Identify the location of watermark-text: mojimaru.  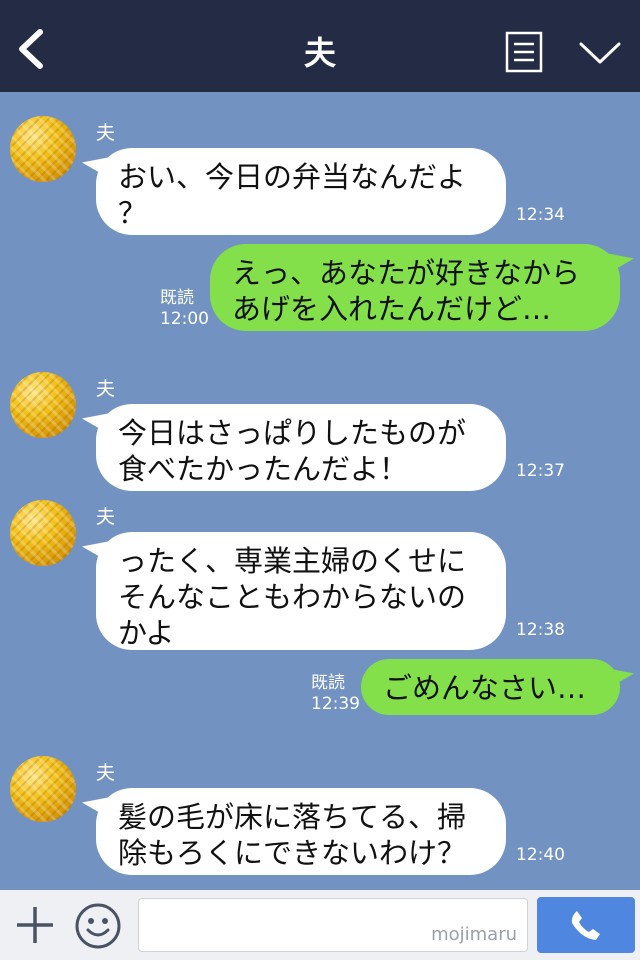
(474, 934).